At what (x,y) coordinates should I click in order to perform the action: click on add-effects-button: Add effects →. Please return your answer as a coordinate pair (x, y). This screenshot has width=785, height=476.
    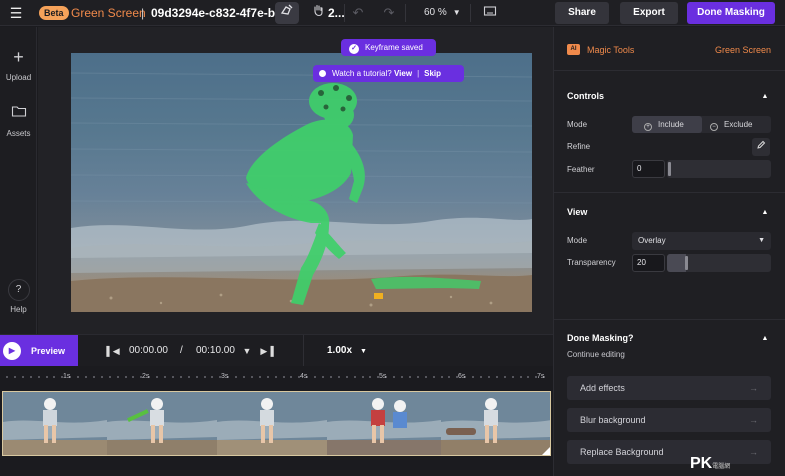
    Looking at the image, I should click on (669, 388).